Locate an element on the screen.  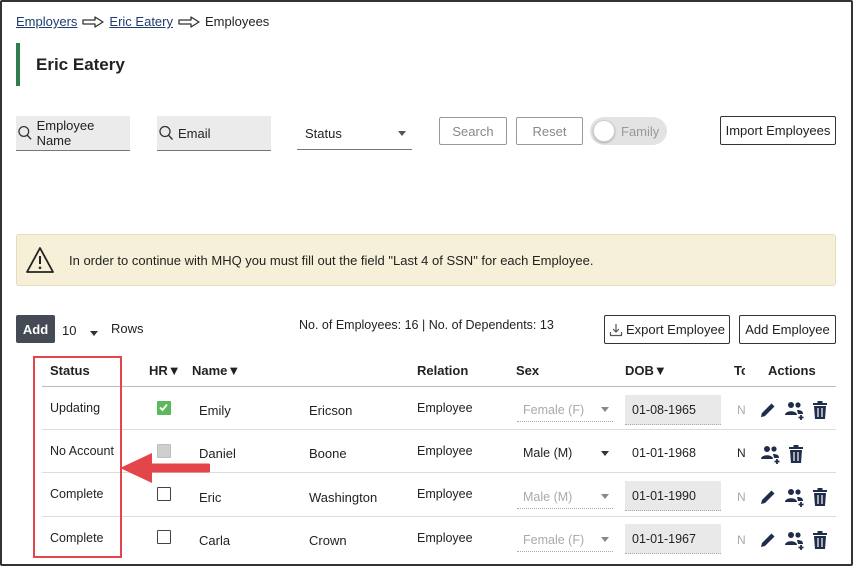
first-name: Eric is located at coordinates (210, 497).